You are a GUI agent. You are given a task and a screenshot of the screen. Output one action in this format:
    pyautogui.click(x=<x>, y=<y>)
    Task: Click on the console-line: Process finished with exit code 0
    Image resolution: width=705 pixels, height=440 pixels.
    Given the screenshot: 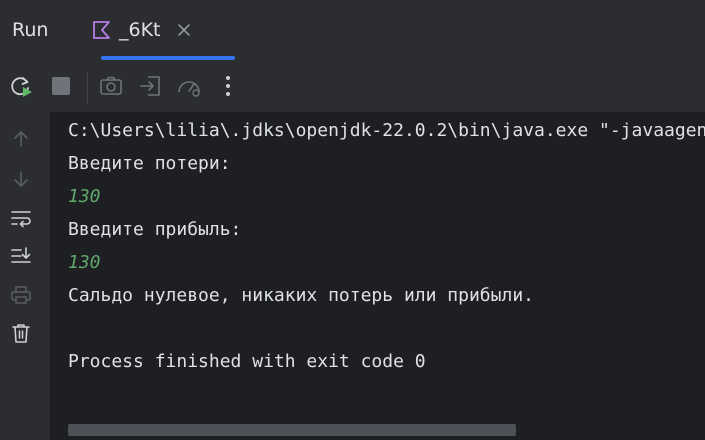 What is the action you would take?
    pyautogui.click(x=247, y=361)
    